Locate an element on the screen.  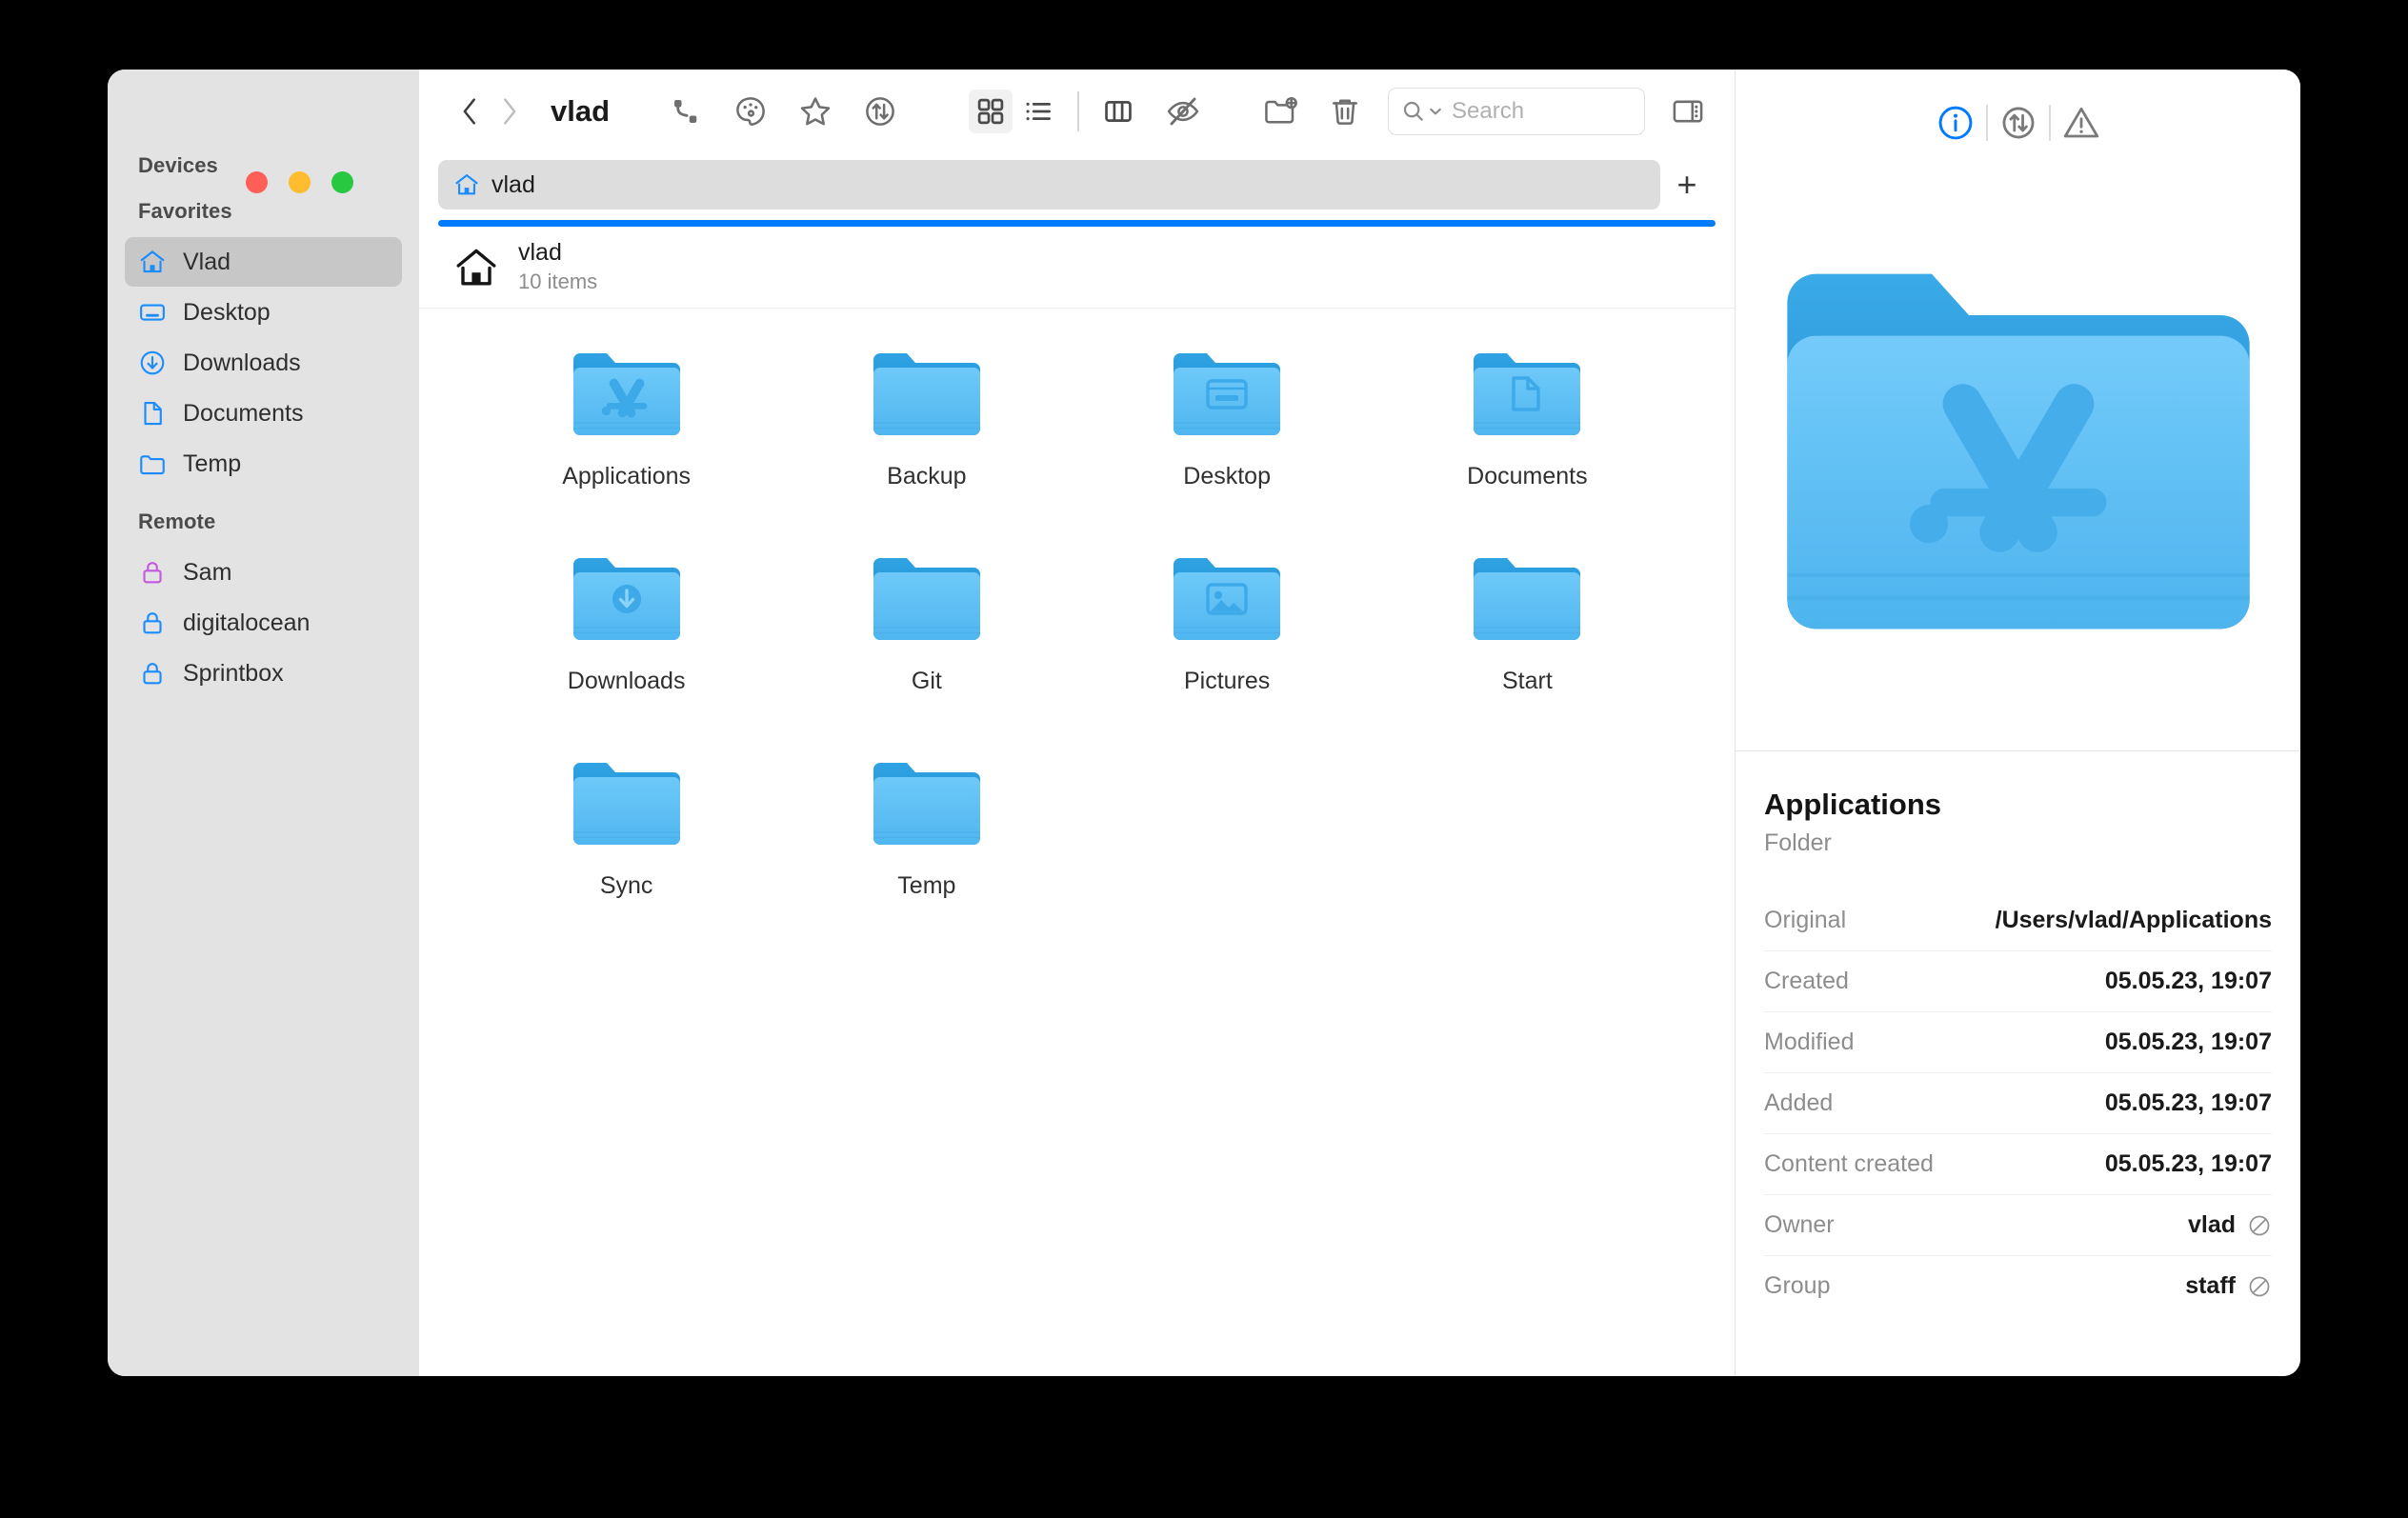
info-row-modified: Modified 05.05.23, 19:07 is located at coordinates (2018, 1041).